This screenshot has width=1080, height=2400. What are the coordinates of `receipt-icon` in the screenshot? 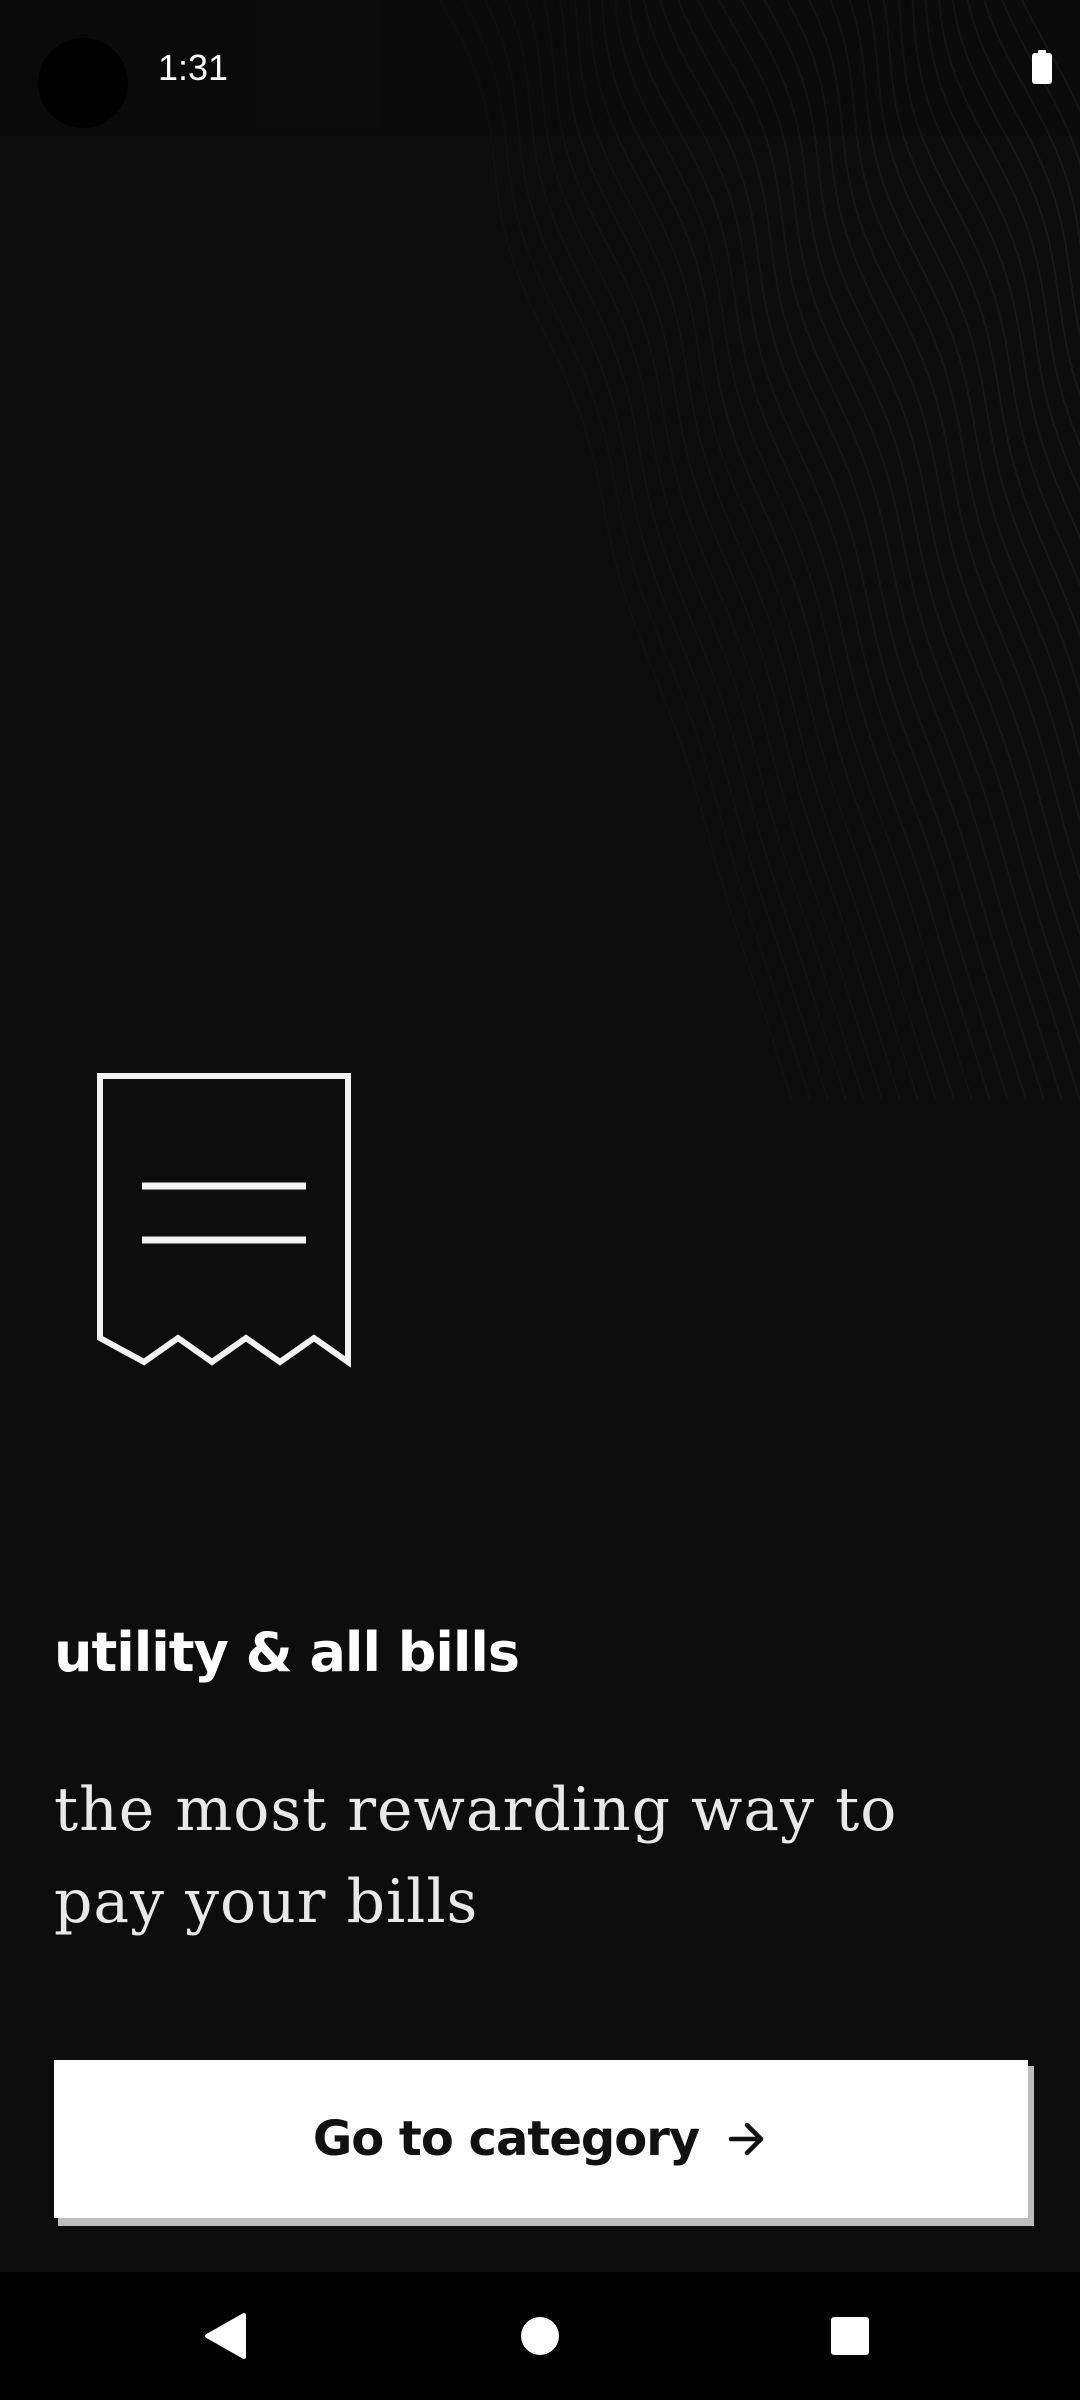 It's located at (224, 1220).